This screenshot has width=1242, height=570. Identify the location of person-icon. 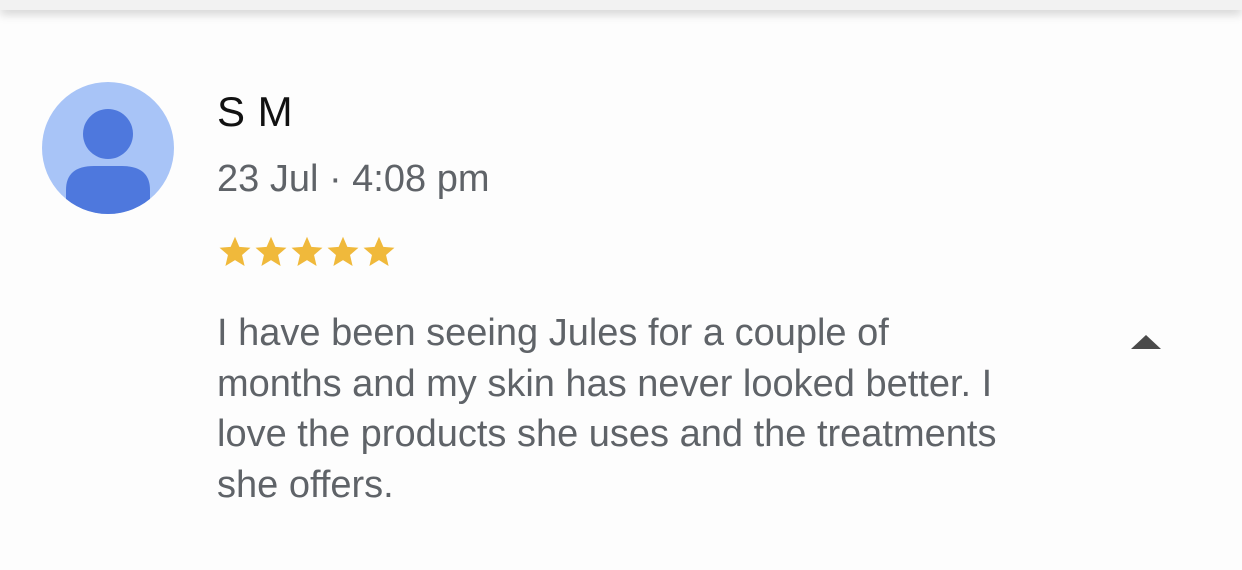
(108, 161).